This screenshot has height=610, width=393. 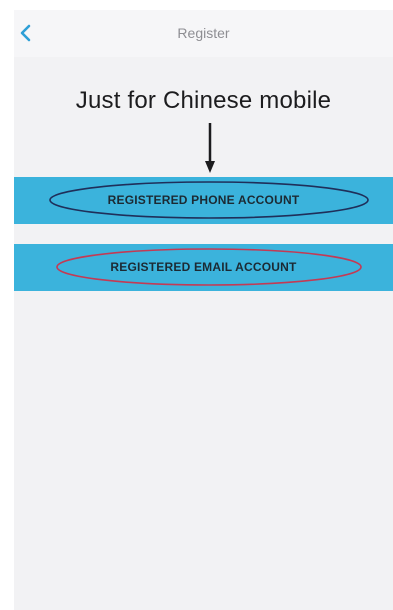 I want to click on register-email-account-label: REGISTERED EMAIL ACCOUNT, so click(x=203, y=267).